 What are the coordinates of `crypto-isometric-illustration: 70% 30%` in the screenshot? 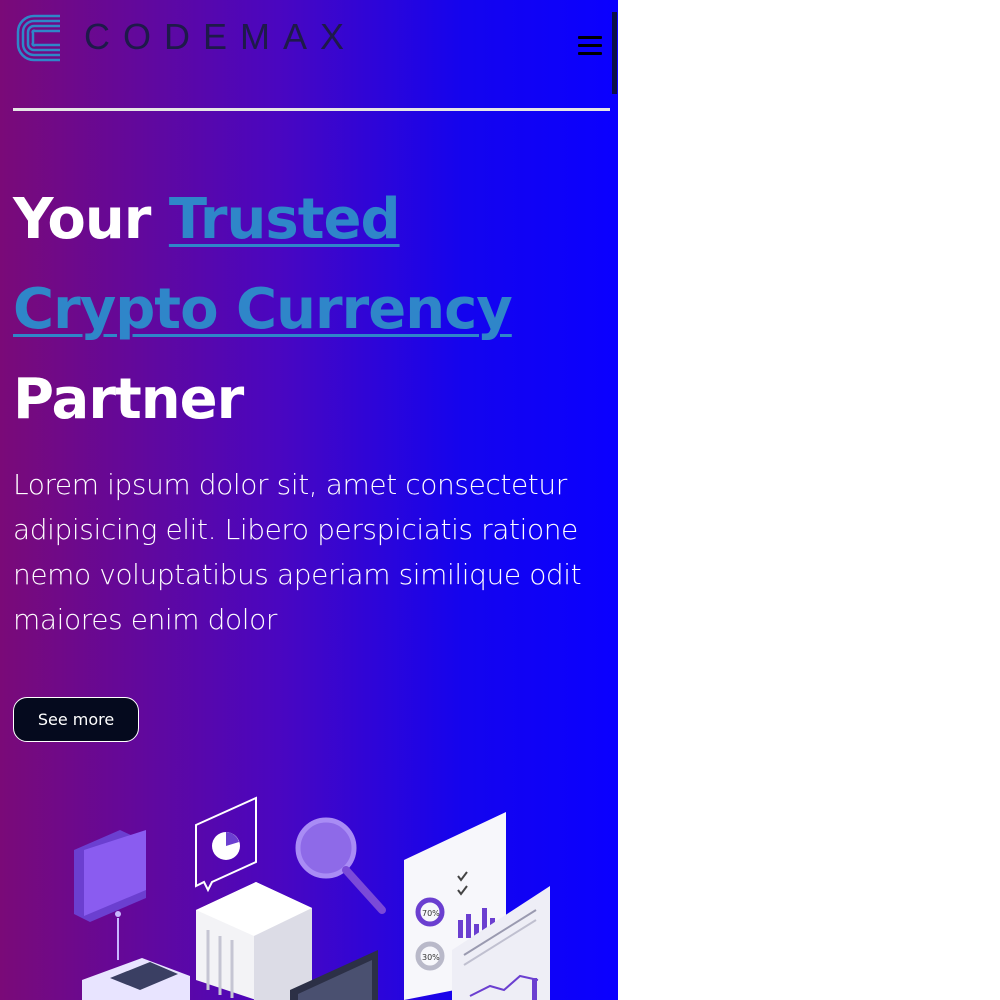 It's located at (312, 898).